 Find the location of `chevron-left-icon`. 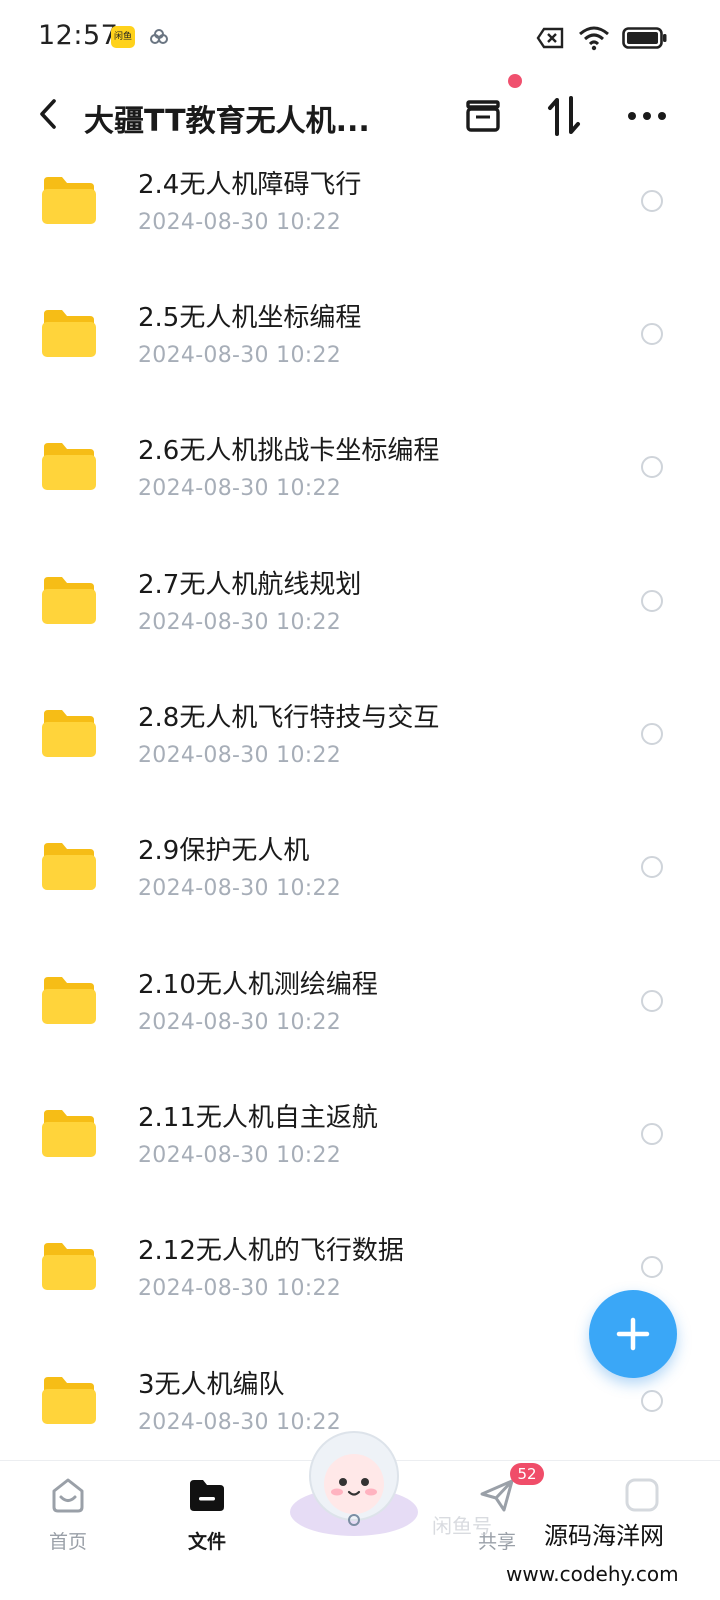

chevron-left-icon is located at coordinates (48, 114).